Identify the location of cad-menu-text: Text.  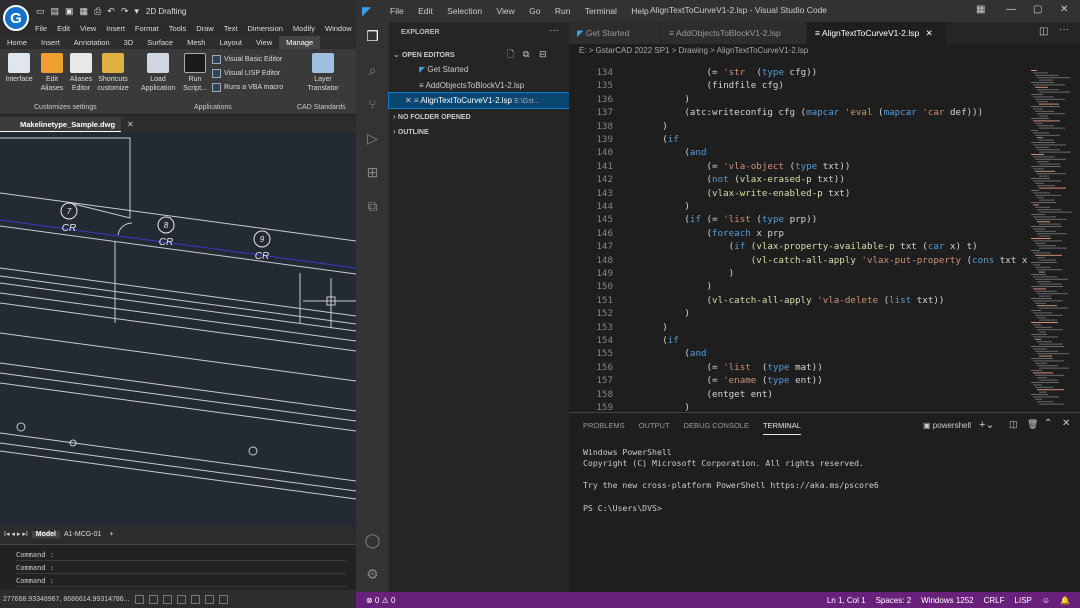
(231, 28).